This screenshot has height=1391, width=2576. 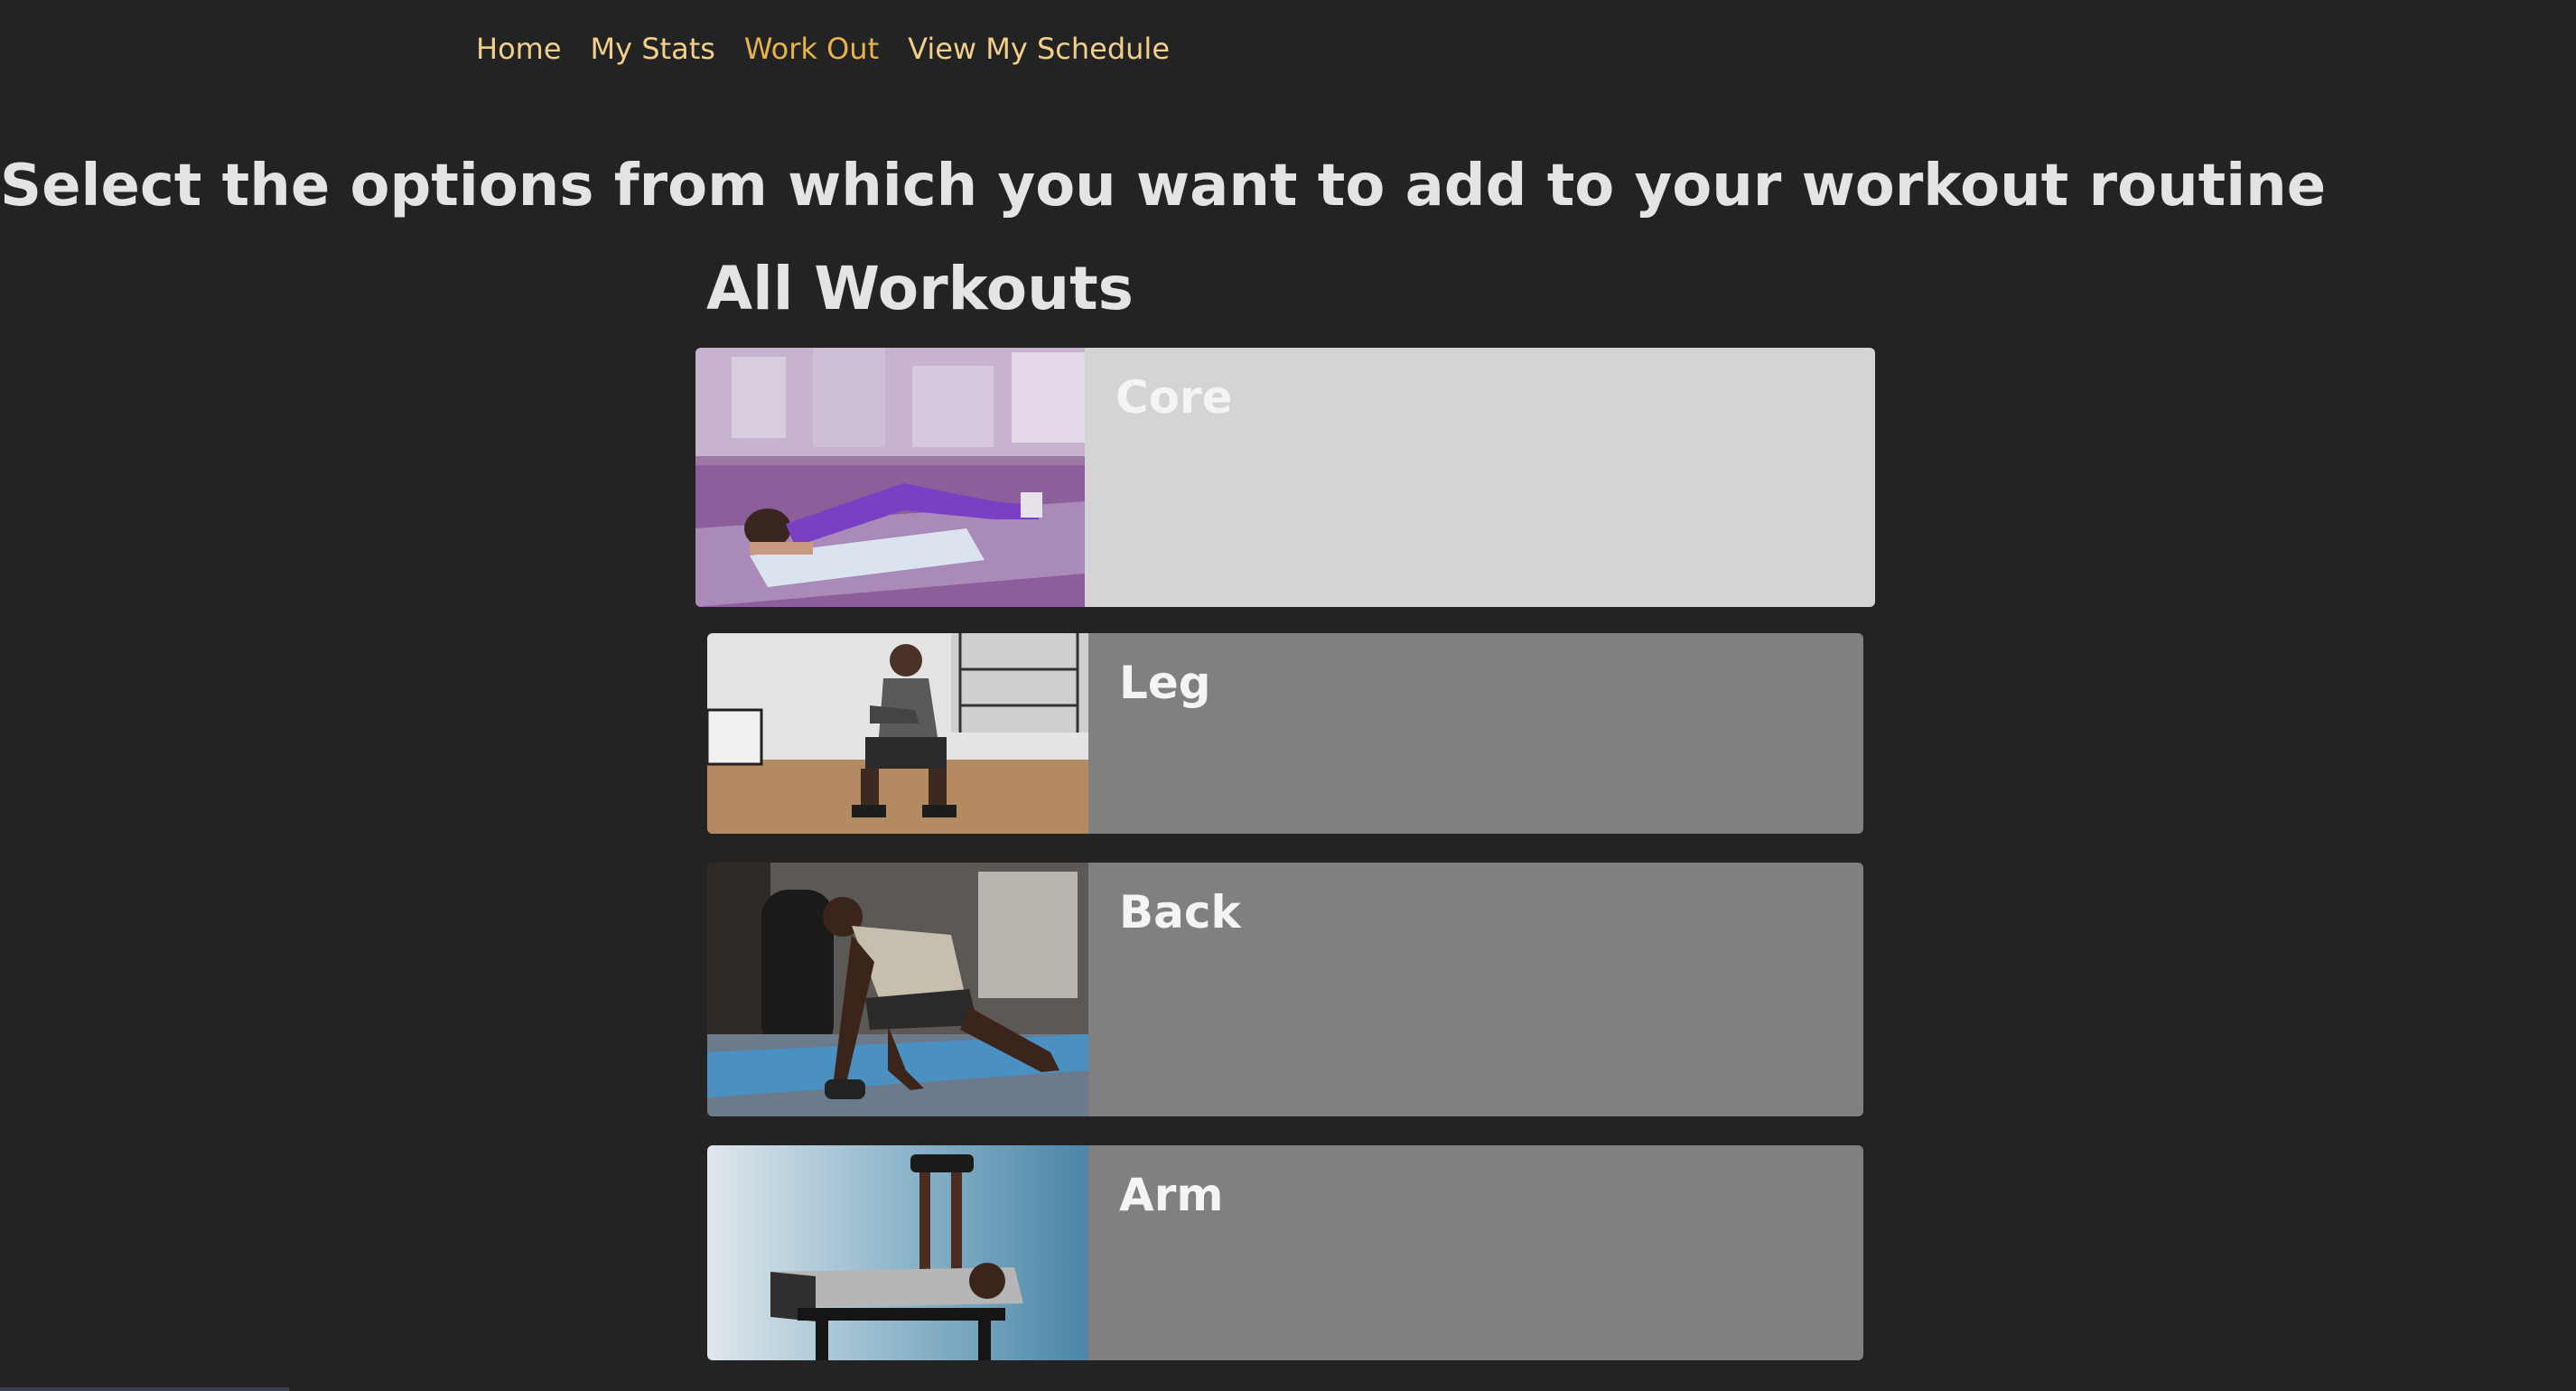 What do you see at coordinates (1480, 477) in the screenshot?
I see `workout-card-core-body: Core` at bounding box center [1480, 477].